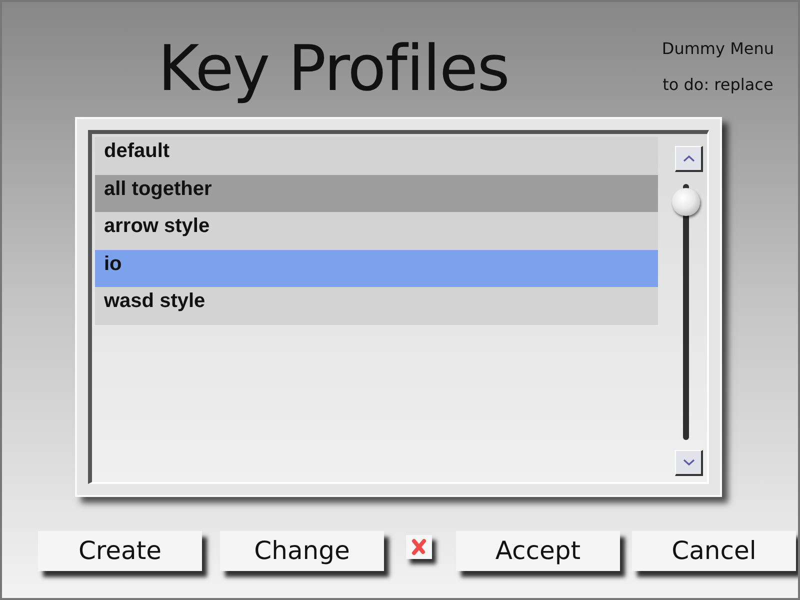 The width and height of the screenshot is (800, 600). Describe the element at coordinates (686, 202) in the screenshot. I see `scrollbar-thumb` at that location.